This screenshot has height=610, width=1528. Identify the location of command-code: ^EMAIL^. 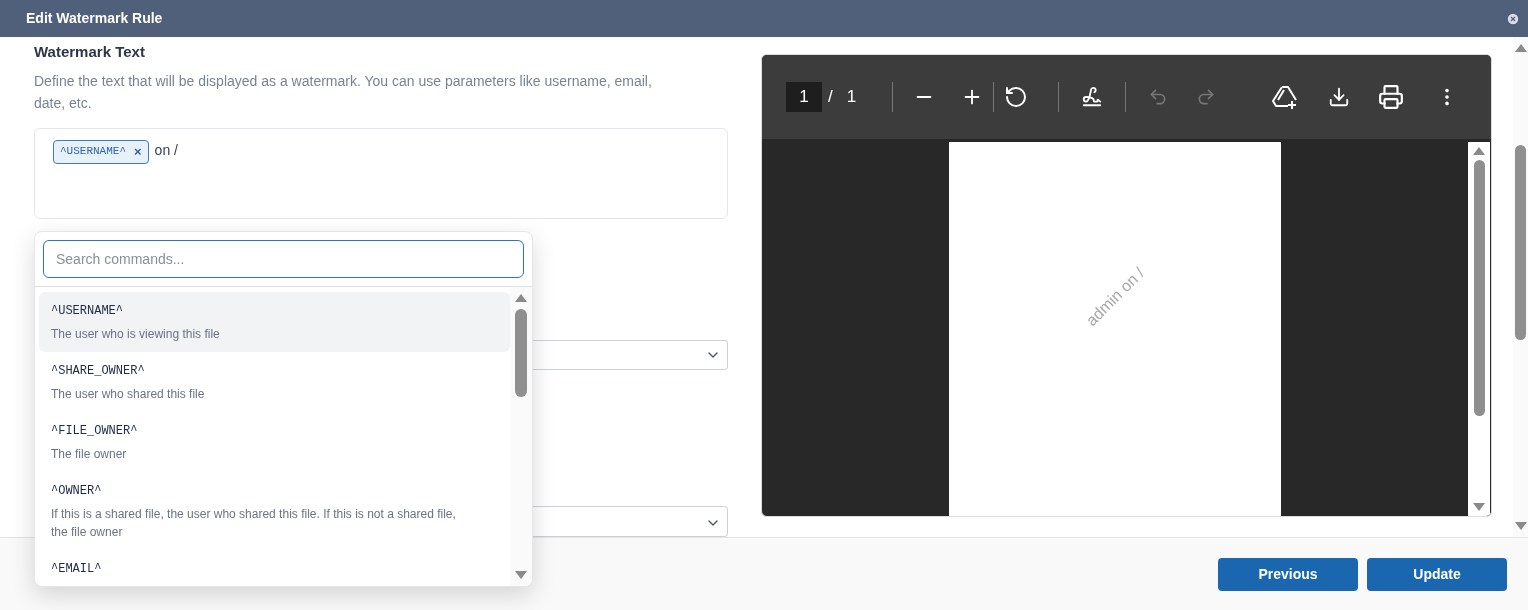
(77, 569).